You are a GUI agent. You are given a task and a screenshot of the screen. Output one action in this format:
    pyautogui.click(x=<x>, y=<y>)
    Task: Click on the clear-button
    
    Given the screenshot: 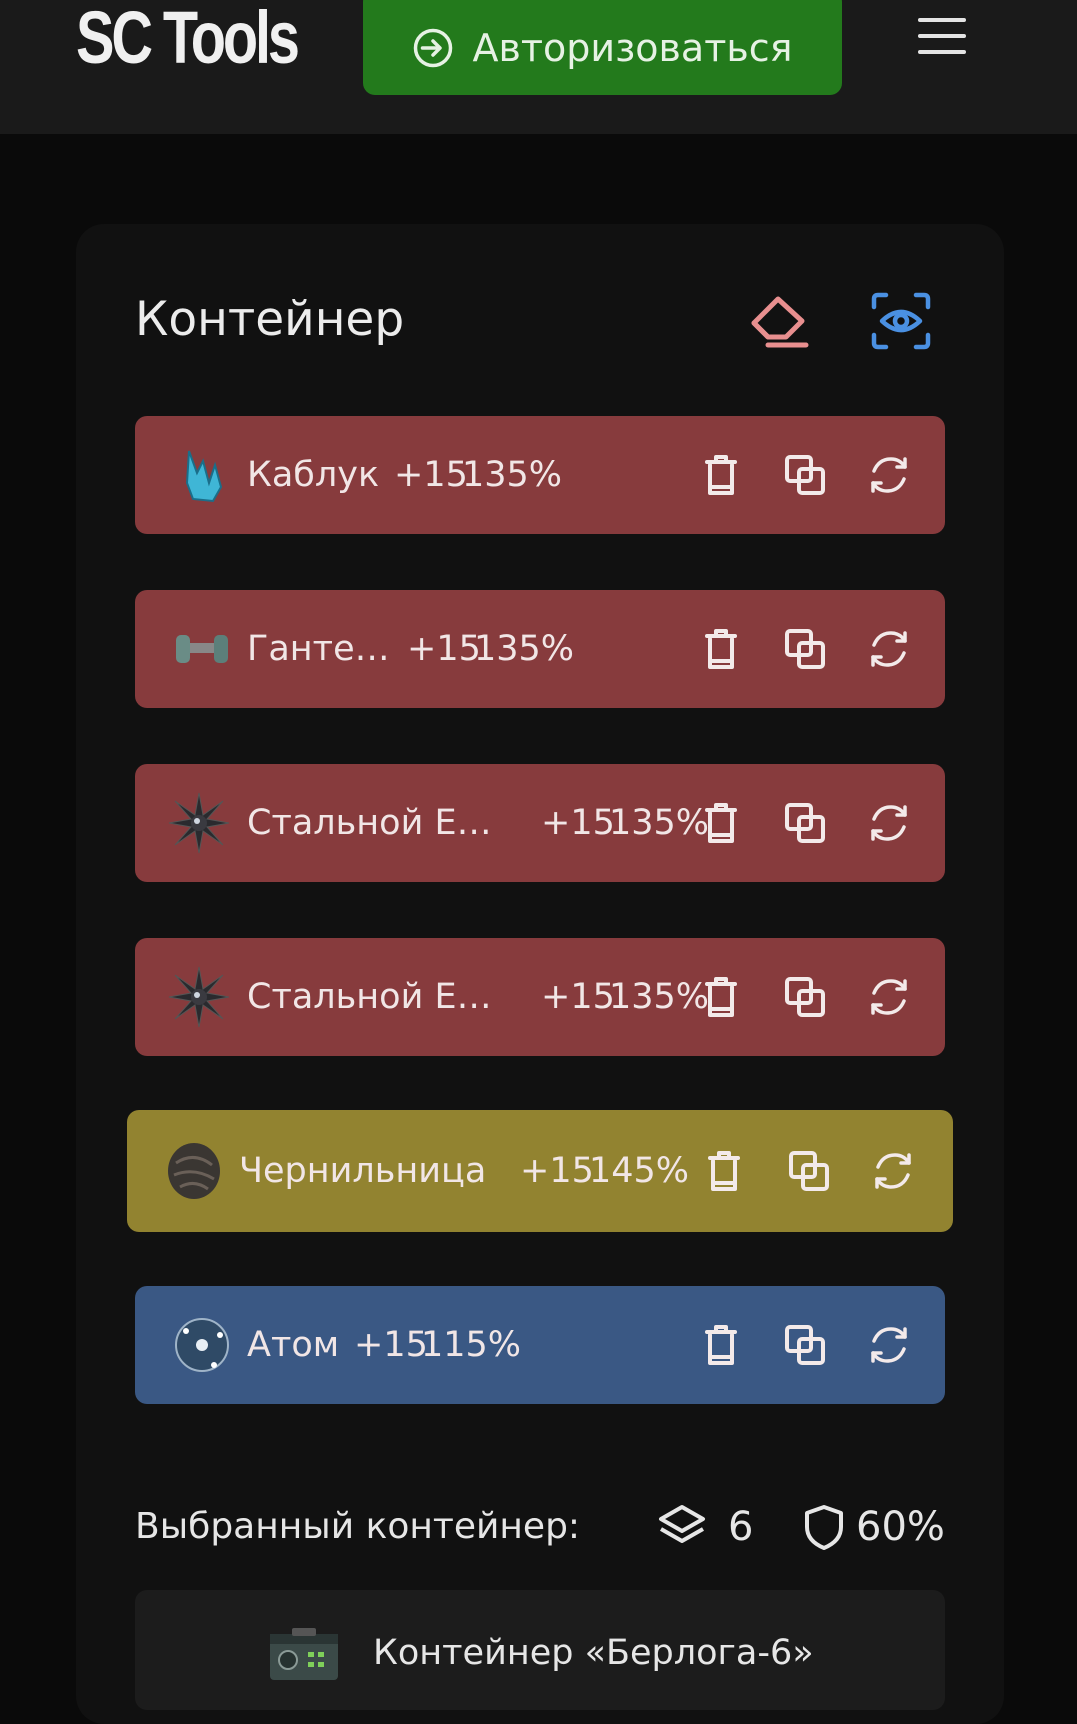 What is the action you would take?
    pyautogui.click(x=780, y=321)
    